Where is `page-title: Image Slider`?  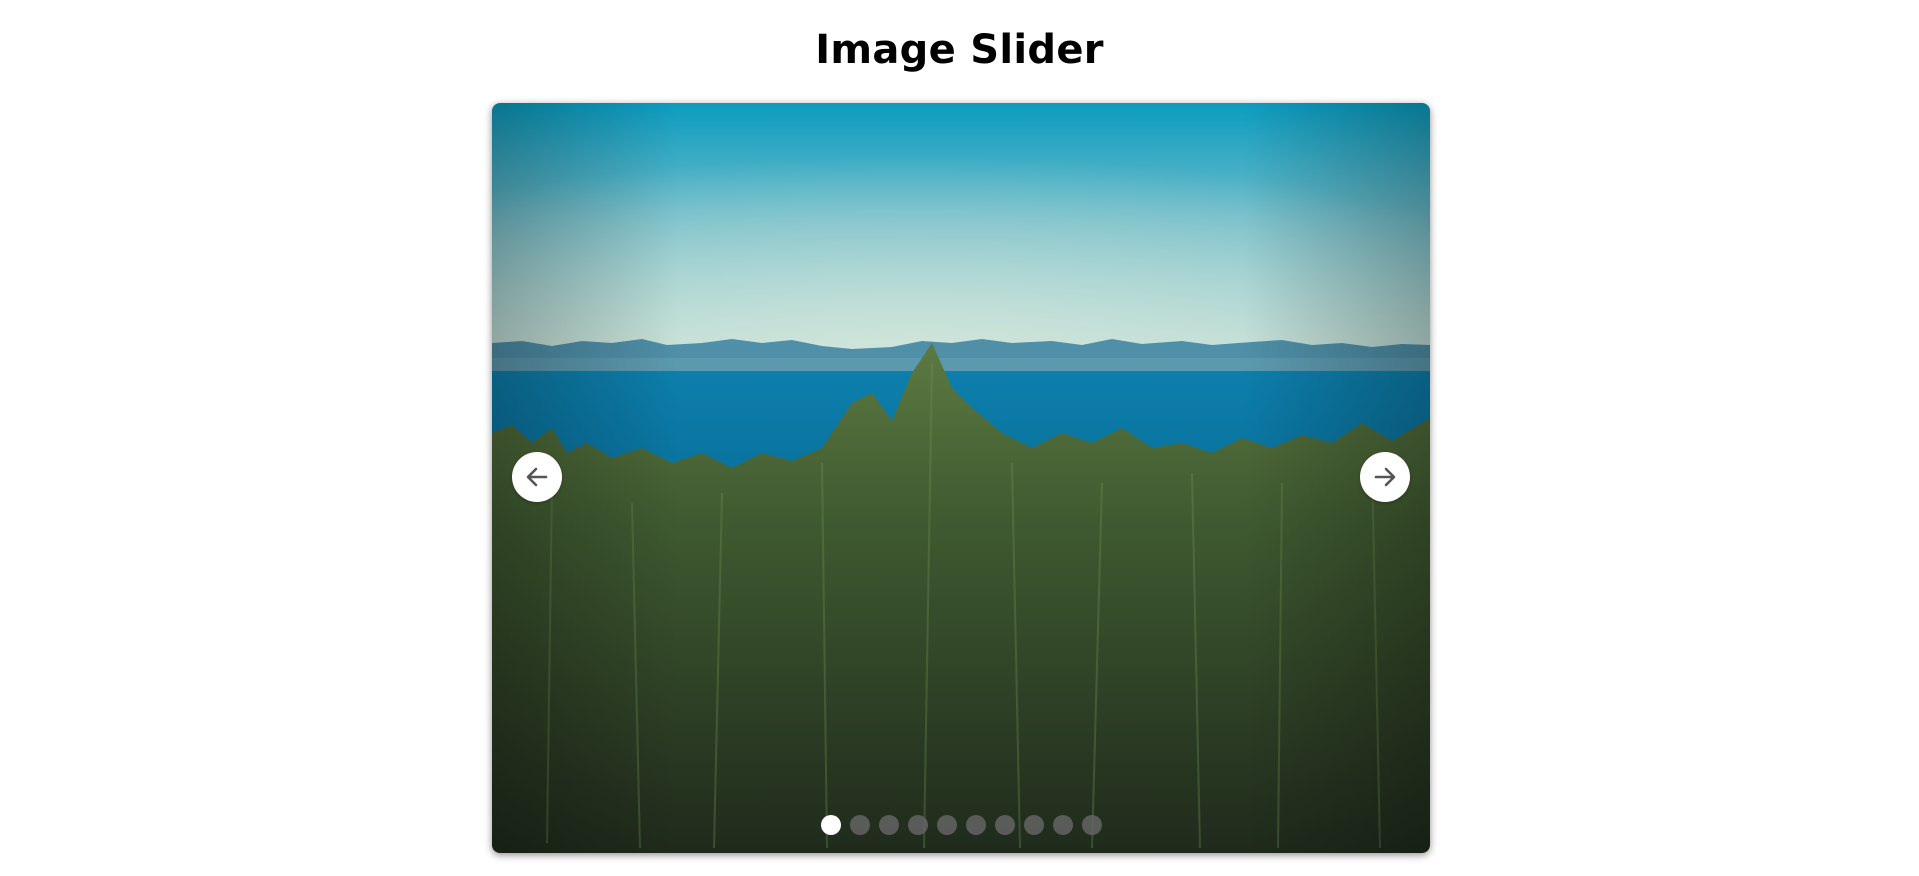
page-title: Image Slider is located at coordinates (959, 50).